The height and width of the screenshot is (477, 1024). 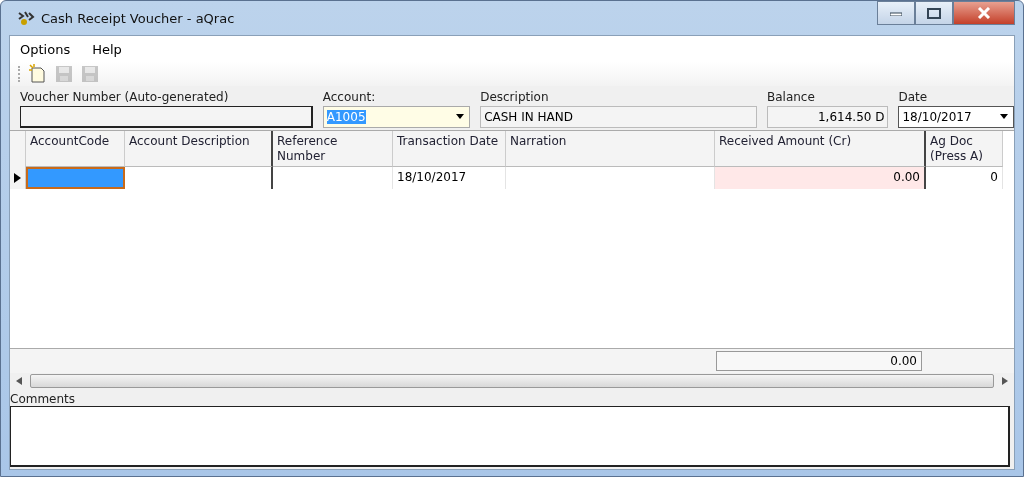 What do you see at coordinates (1005, 381) in the screenshot?
I see `scroll-right-icon` at bounding box center [1005, 381].